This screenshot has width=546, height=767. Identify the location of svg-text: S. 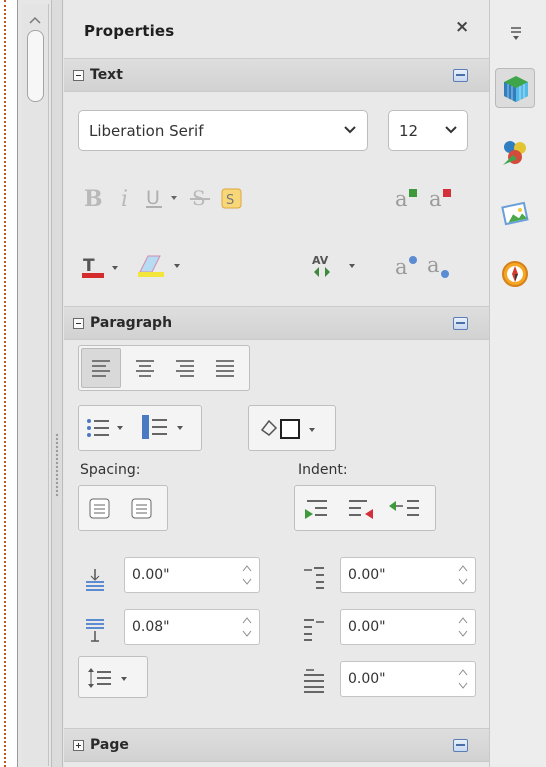
(230, 200).